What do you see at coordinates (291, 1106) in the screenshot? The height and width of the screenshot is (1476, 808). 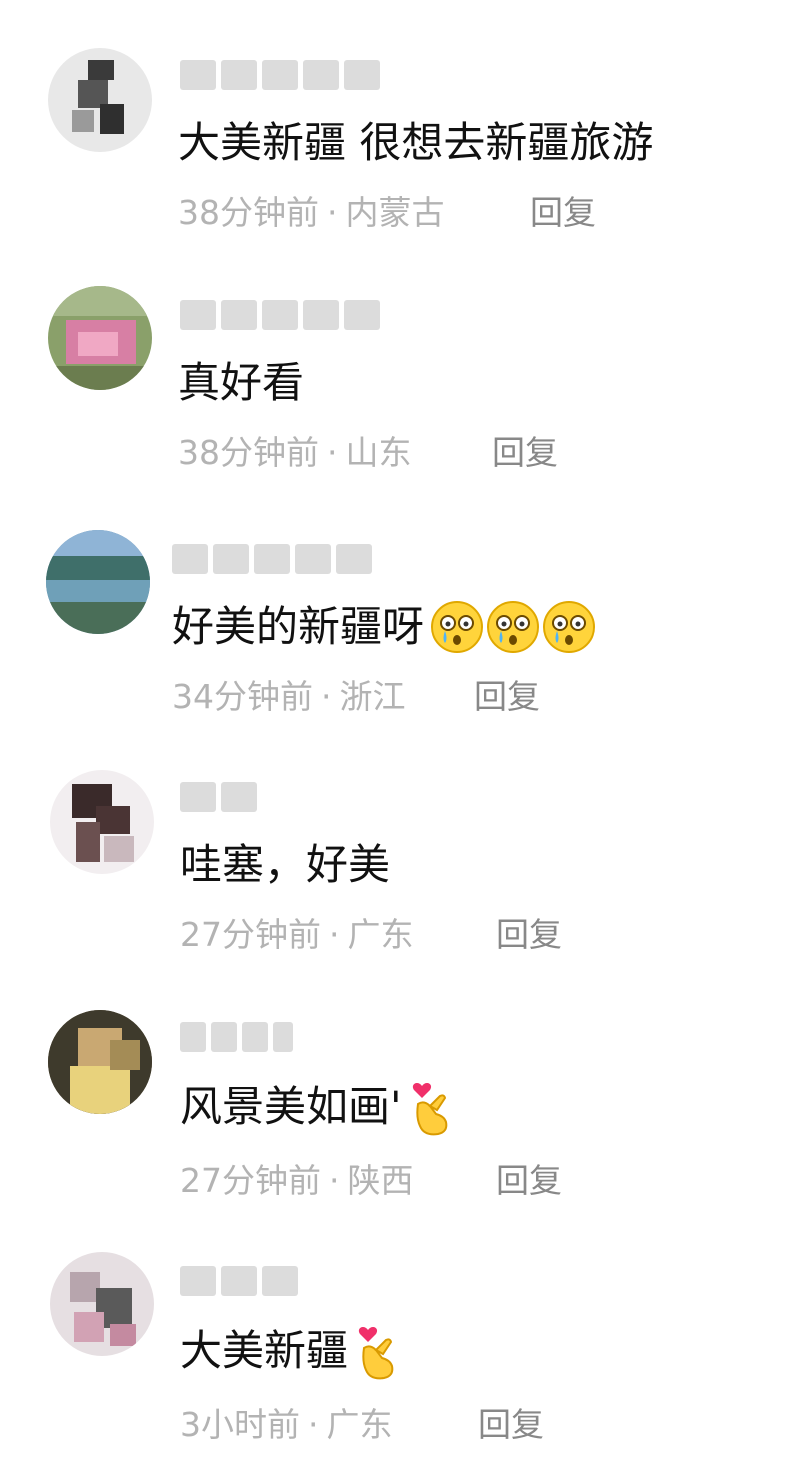 I see `comment-text-content: 风景美如画'` at bounding box center [291, 1106].